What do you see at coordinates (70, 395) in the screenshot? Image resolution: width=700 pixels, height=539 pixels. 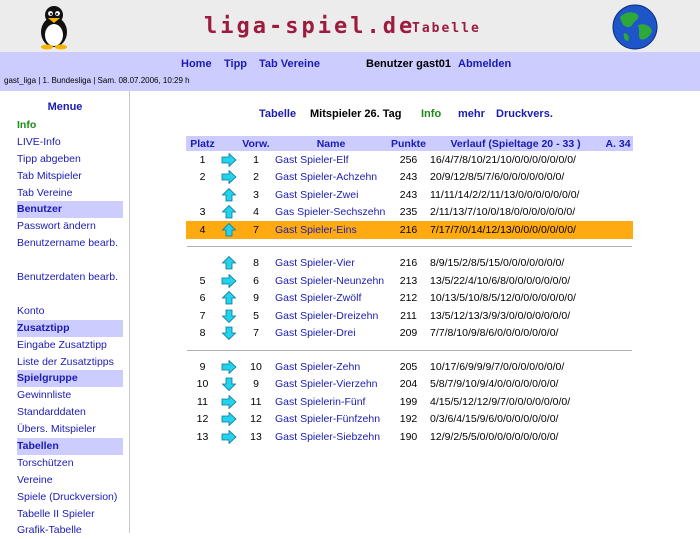 I see `menu-item-gewinnliste: Gewinnliste` at bounding box center [70, 395].